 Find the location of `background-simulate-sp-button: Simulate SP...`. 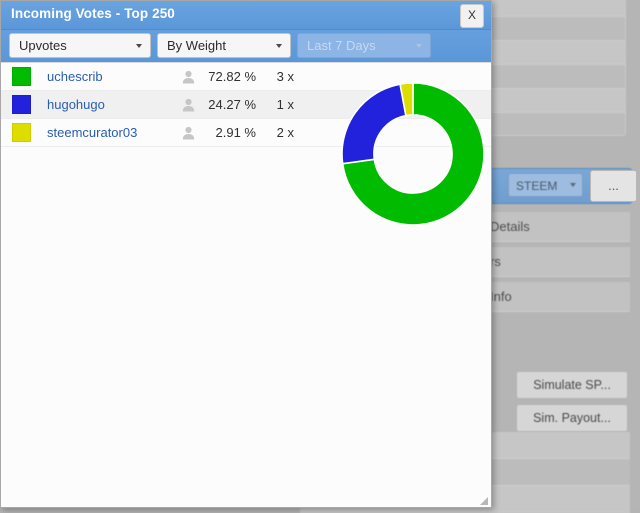

background-simulate-sp-button: Simulate SP... is located at coordinates (572, 385).